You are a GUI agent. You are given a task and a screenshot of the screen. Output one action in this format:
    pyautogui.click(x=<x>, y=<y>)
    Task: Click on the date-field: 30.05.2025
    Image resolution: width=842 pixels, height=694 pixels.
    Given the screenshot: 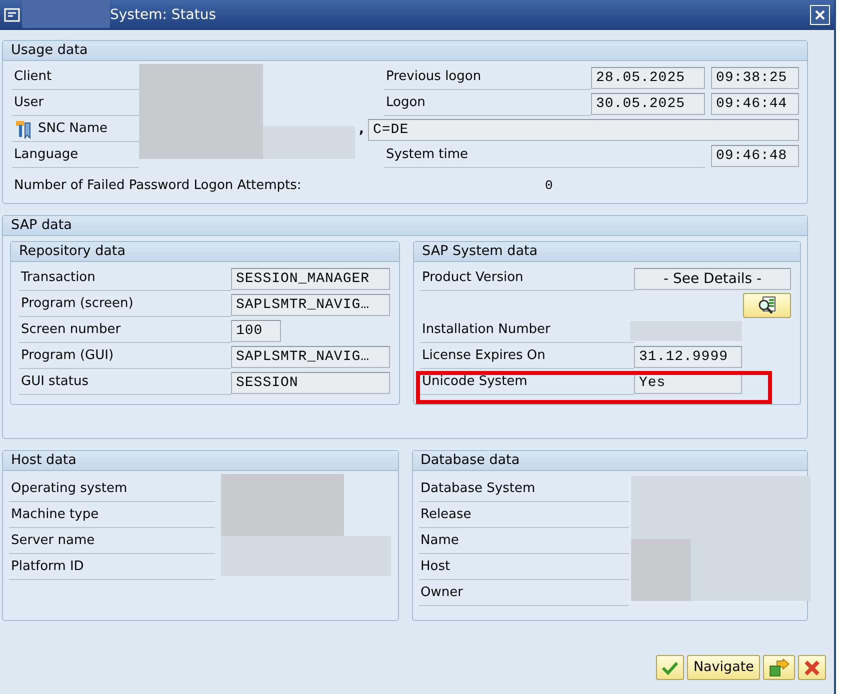 What is the action you would take?
    pyautogui.click(x=648, y=104)
    